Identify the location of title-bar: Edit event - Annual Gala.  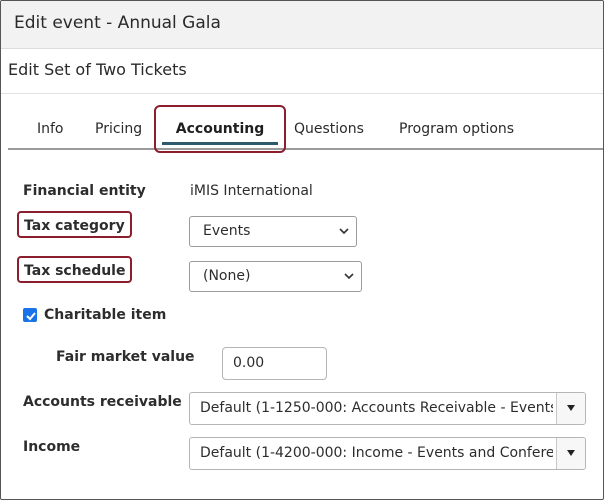
(302, 25).